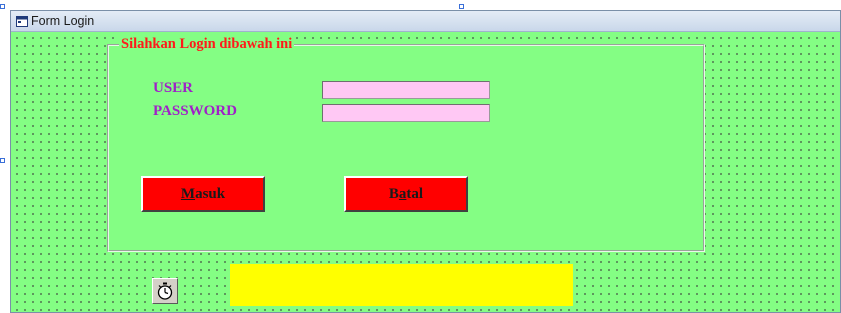  Describe the element at coordinates (415, 193) in the screenshot. I see `batal-label-rest: tal` at that location.